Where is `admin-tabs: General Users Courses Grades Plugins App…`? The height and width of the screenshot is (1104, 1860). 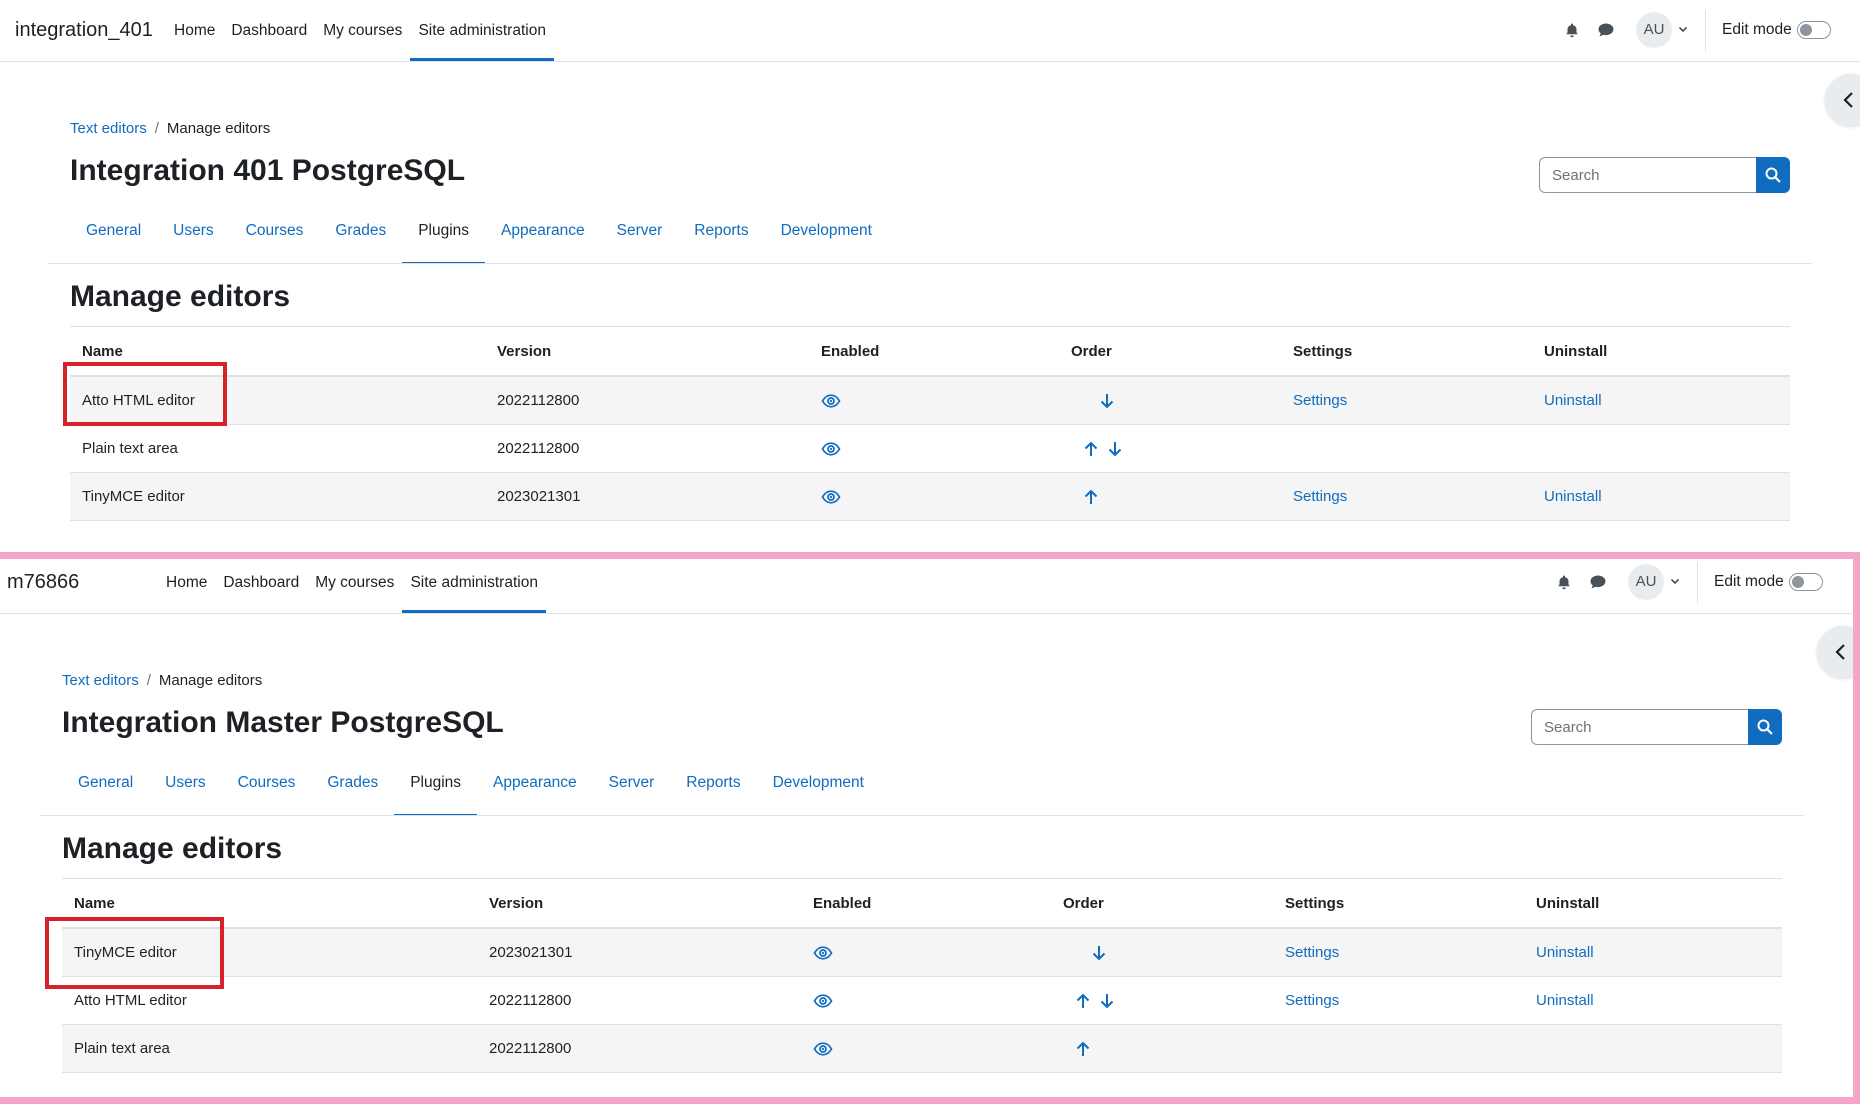 admin-tabs: General Users Courses Grades Plugins App… is located at coordinates (479, 238).